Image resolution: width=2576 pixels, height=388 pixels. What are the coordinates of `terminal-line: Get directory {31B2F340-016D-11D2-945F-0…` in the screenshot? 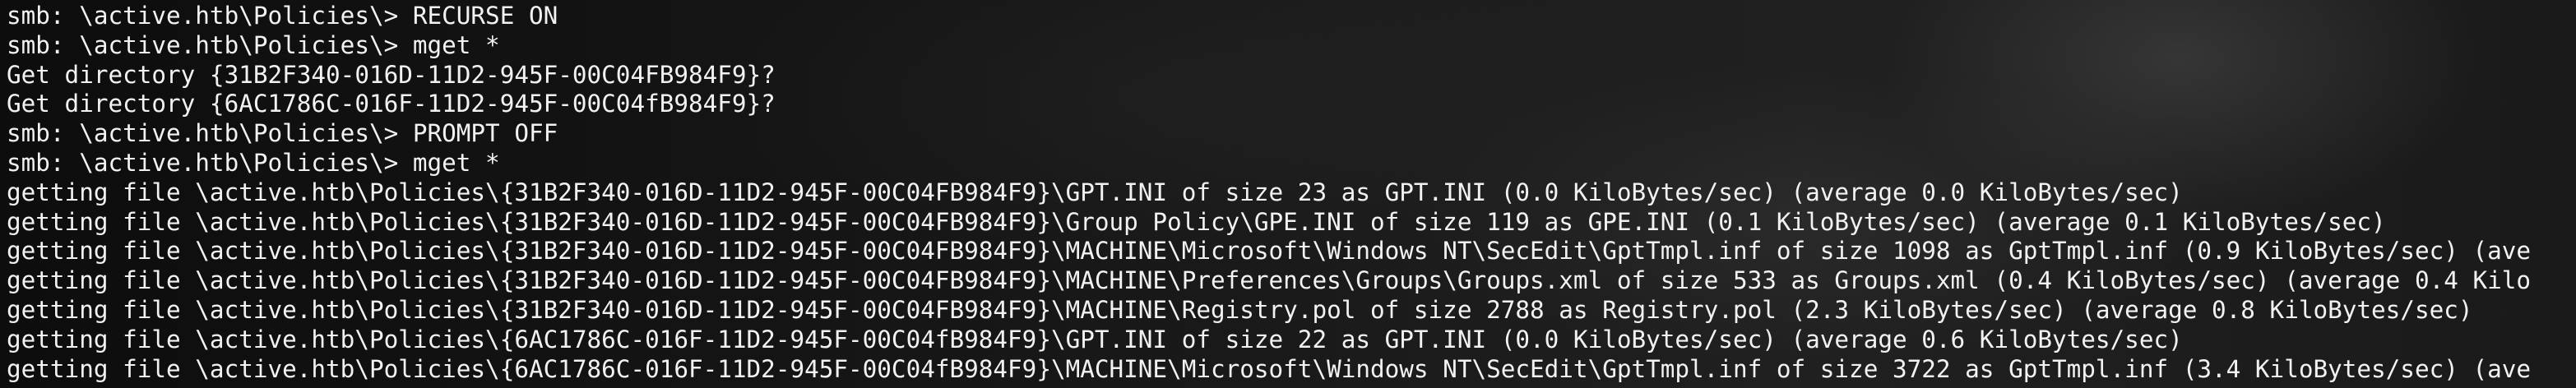 It's located at (391, 74).